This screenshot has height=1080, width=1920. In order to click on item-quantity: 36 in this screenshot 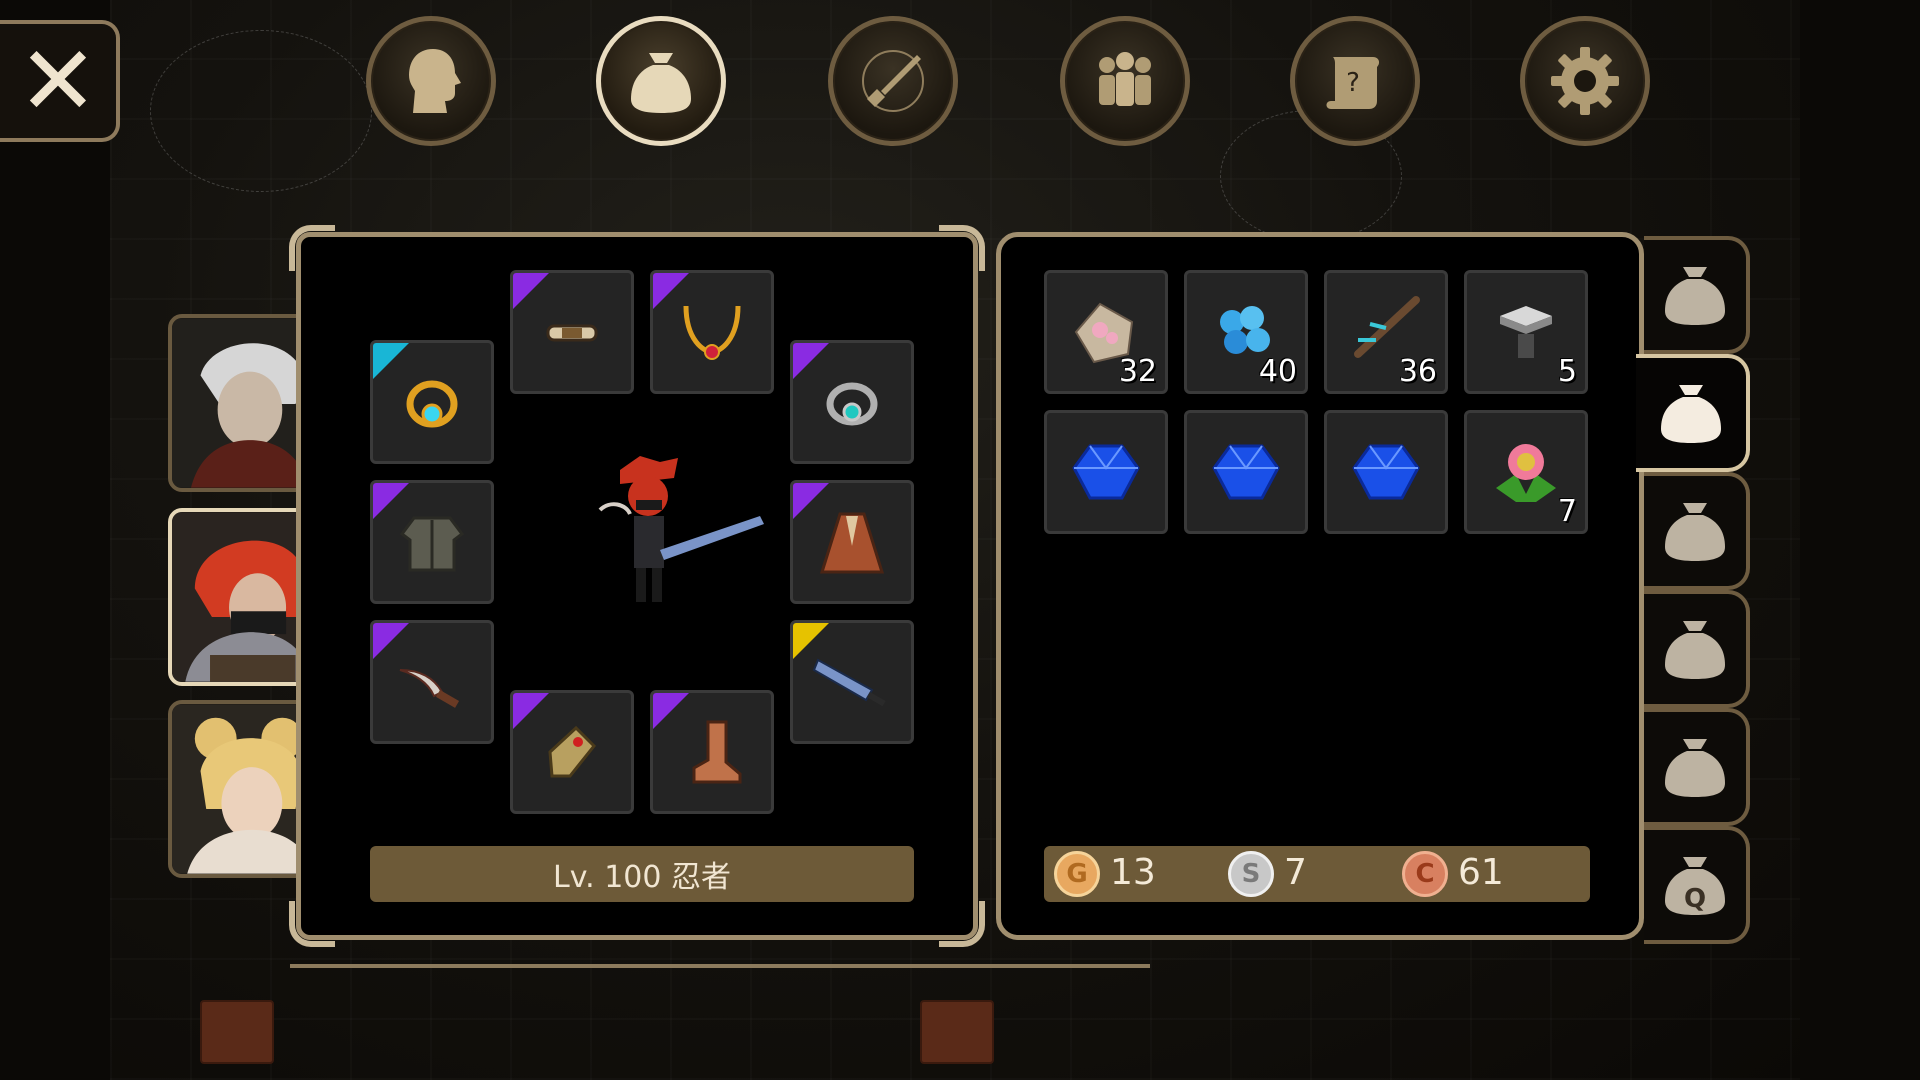, I will do `click(1417, 371)`.